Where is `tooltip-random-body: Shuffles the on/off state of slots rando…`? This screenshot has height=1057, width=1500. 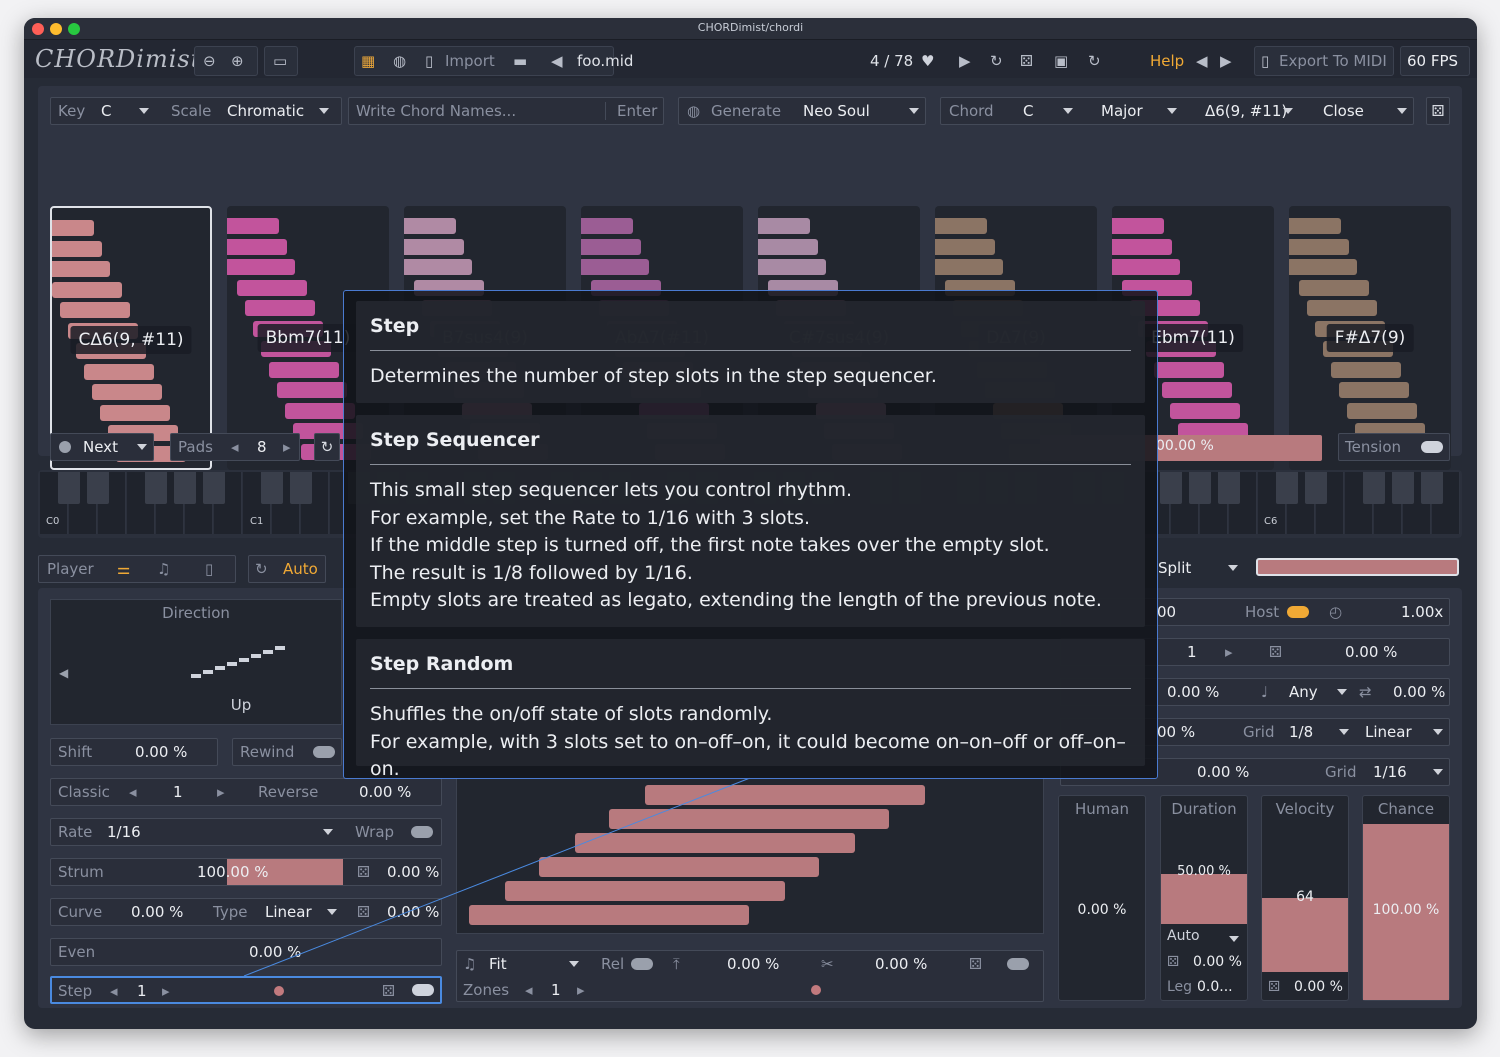
tooltip-random-body: Shuffles the on/off state of slots rando… is located at coordinates (752, 742).